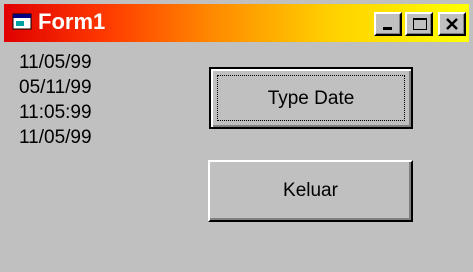 The height and width of the screenshot is (272, 473). I want to click on keluar-button-label: Keluar, so click(310, 190).